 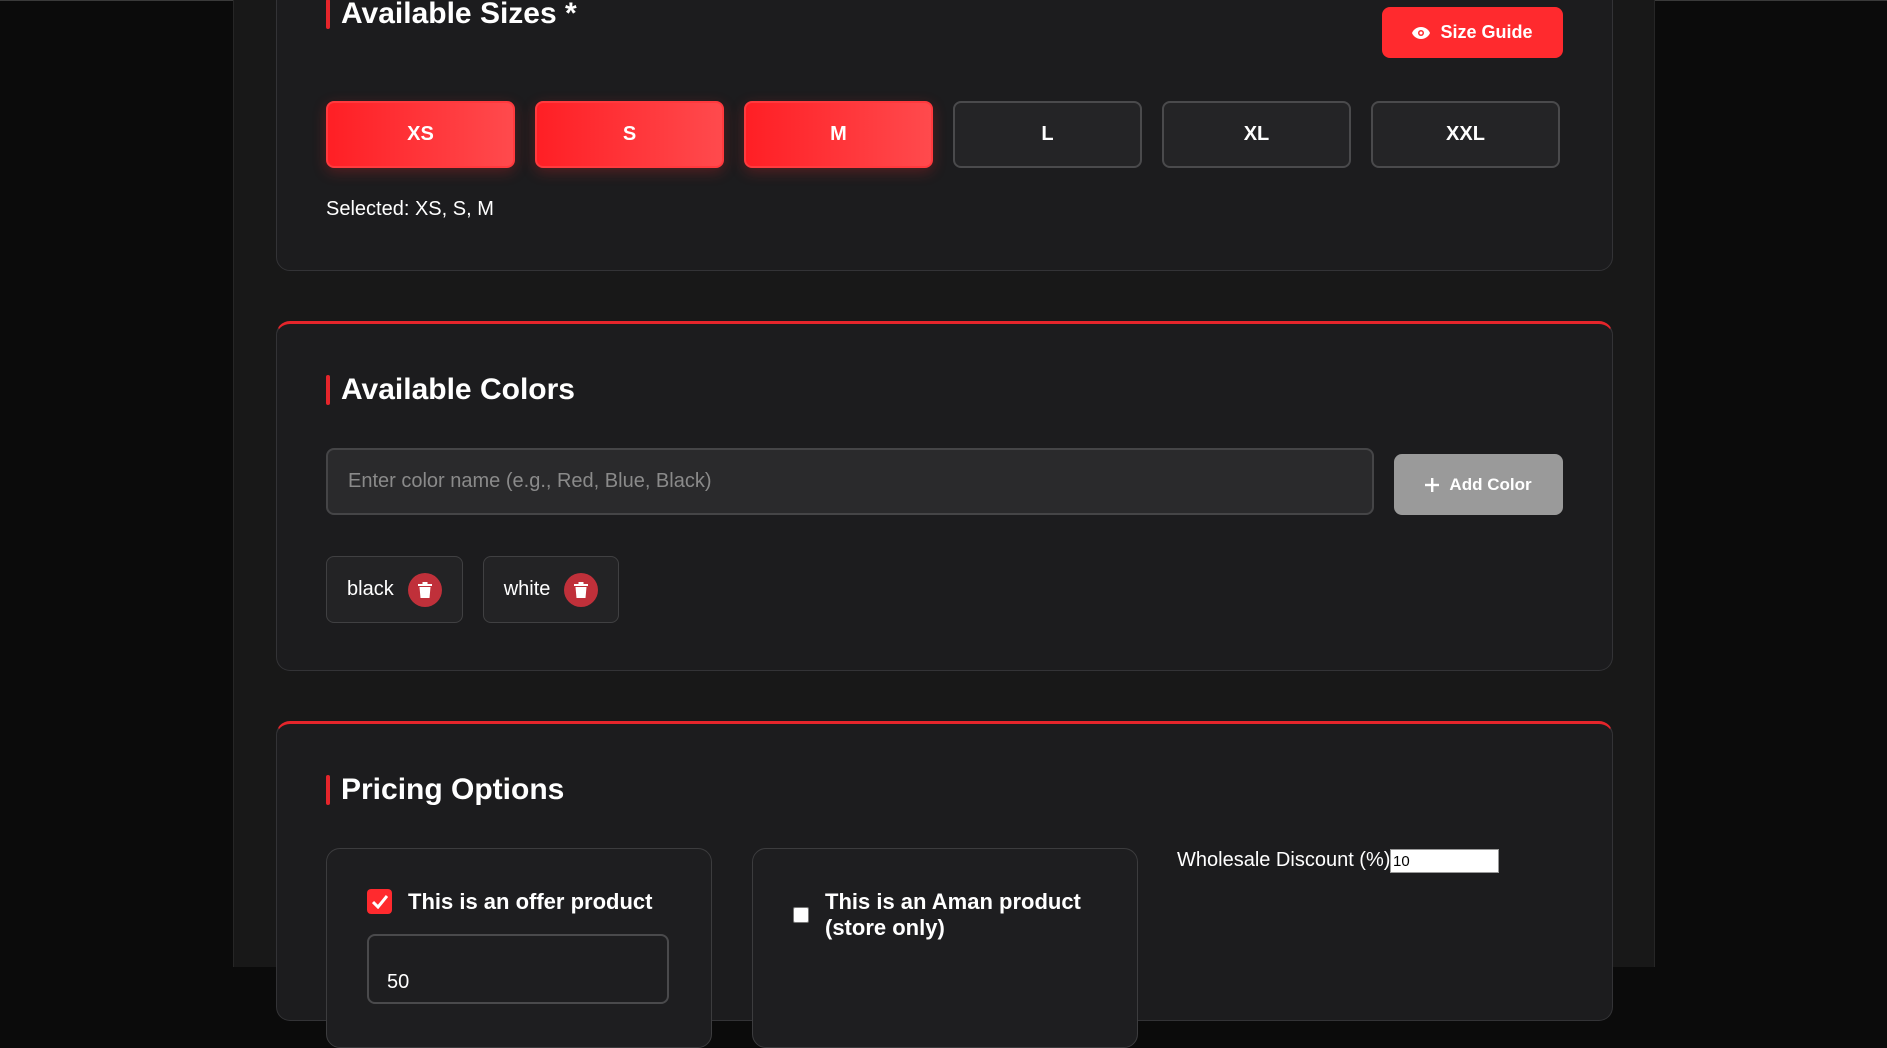 I want to click on size-option-xxl: XXL, so click(x=1465, y=134).